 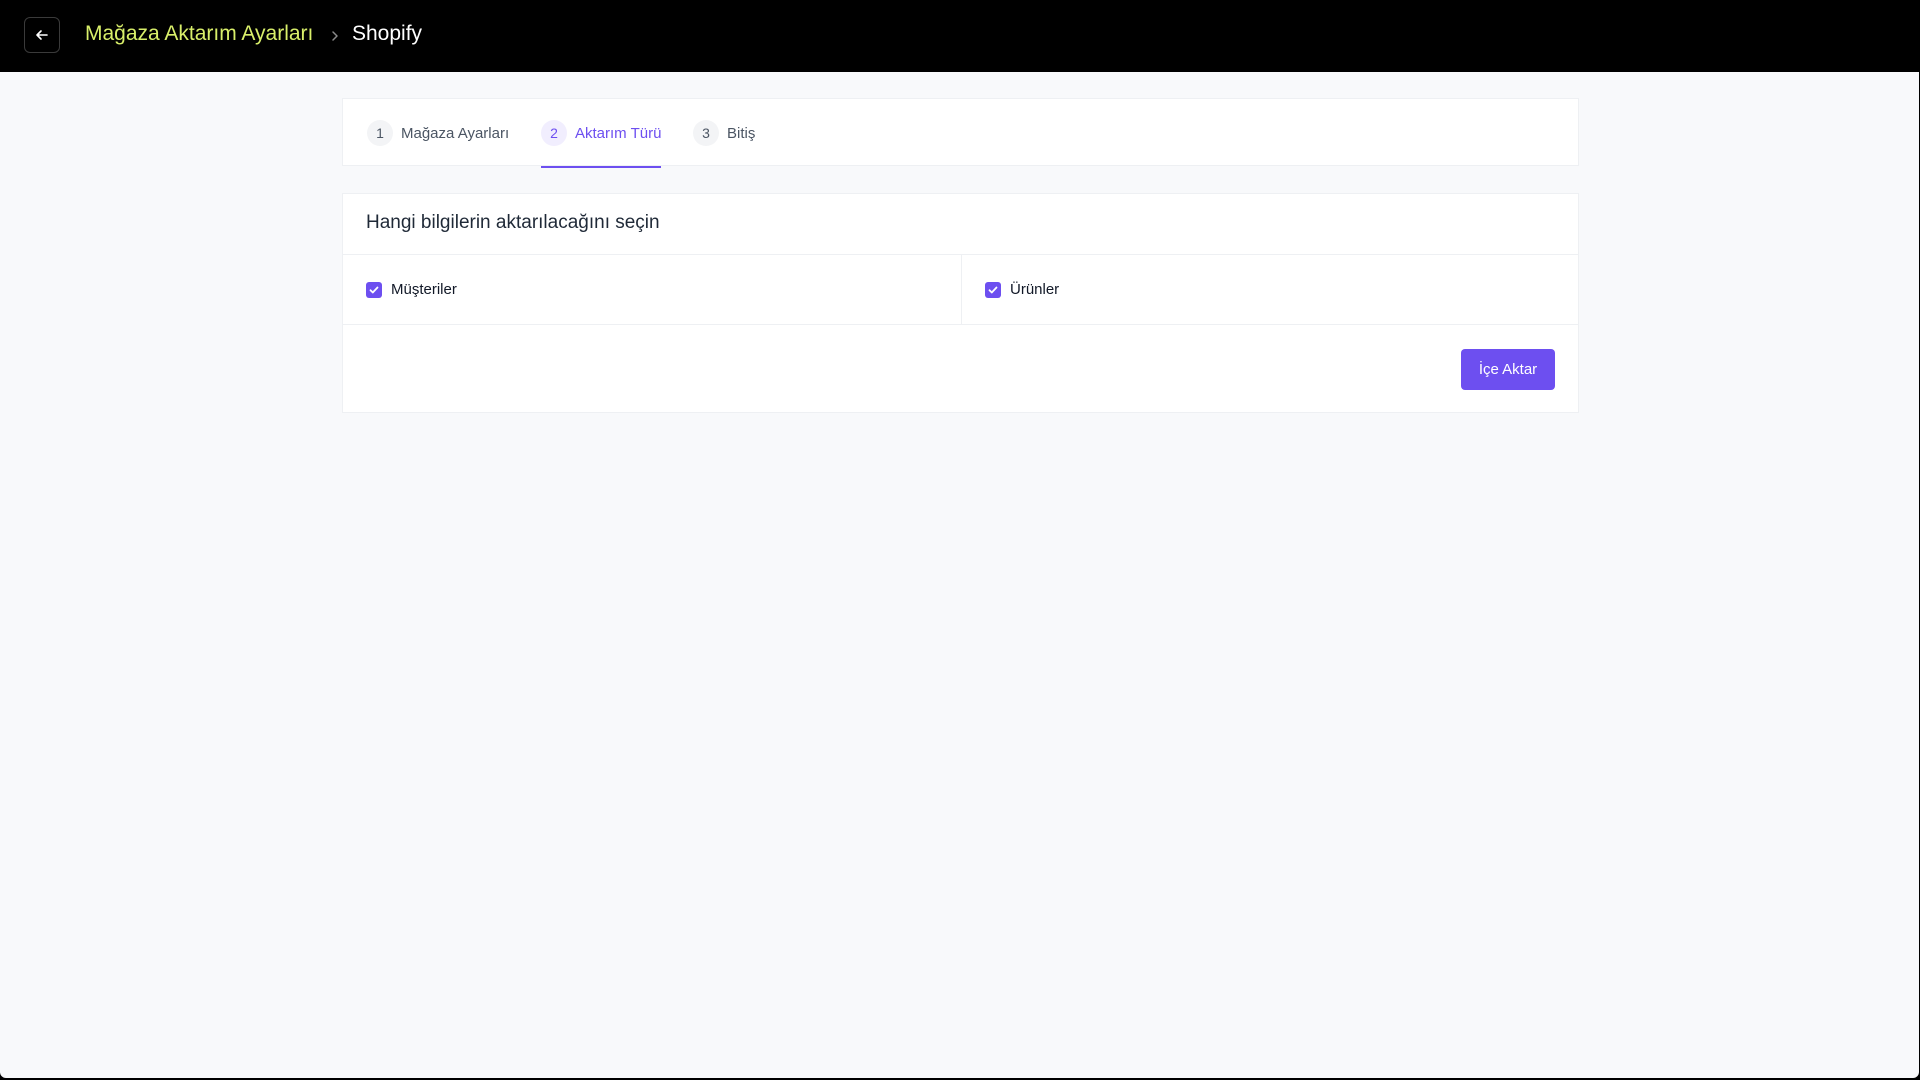 What do you see at coordinates (724, 133) in the screenshot?
I see `step-finish: 3 Bitiş` at bounding box center [724, 133].